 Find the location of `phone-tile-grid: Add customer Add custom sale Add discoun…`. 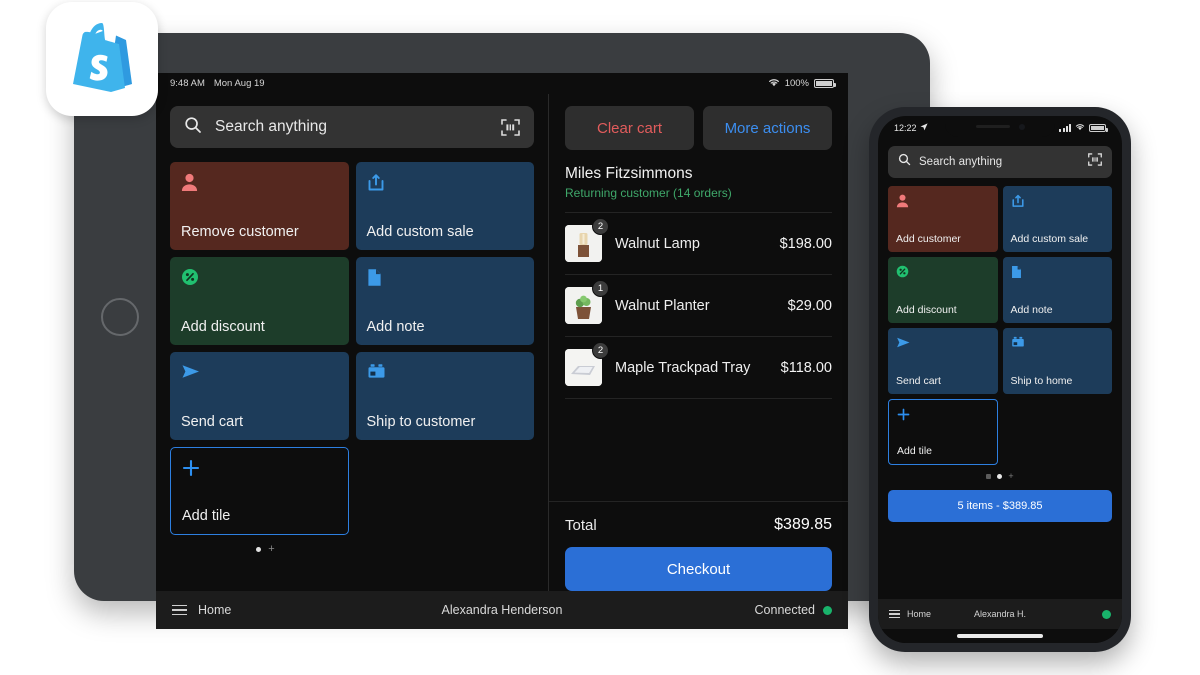

phone-tile-grid: Add customer Add custom sale Add discoun… is located at coordinates (1000, 325).